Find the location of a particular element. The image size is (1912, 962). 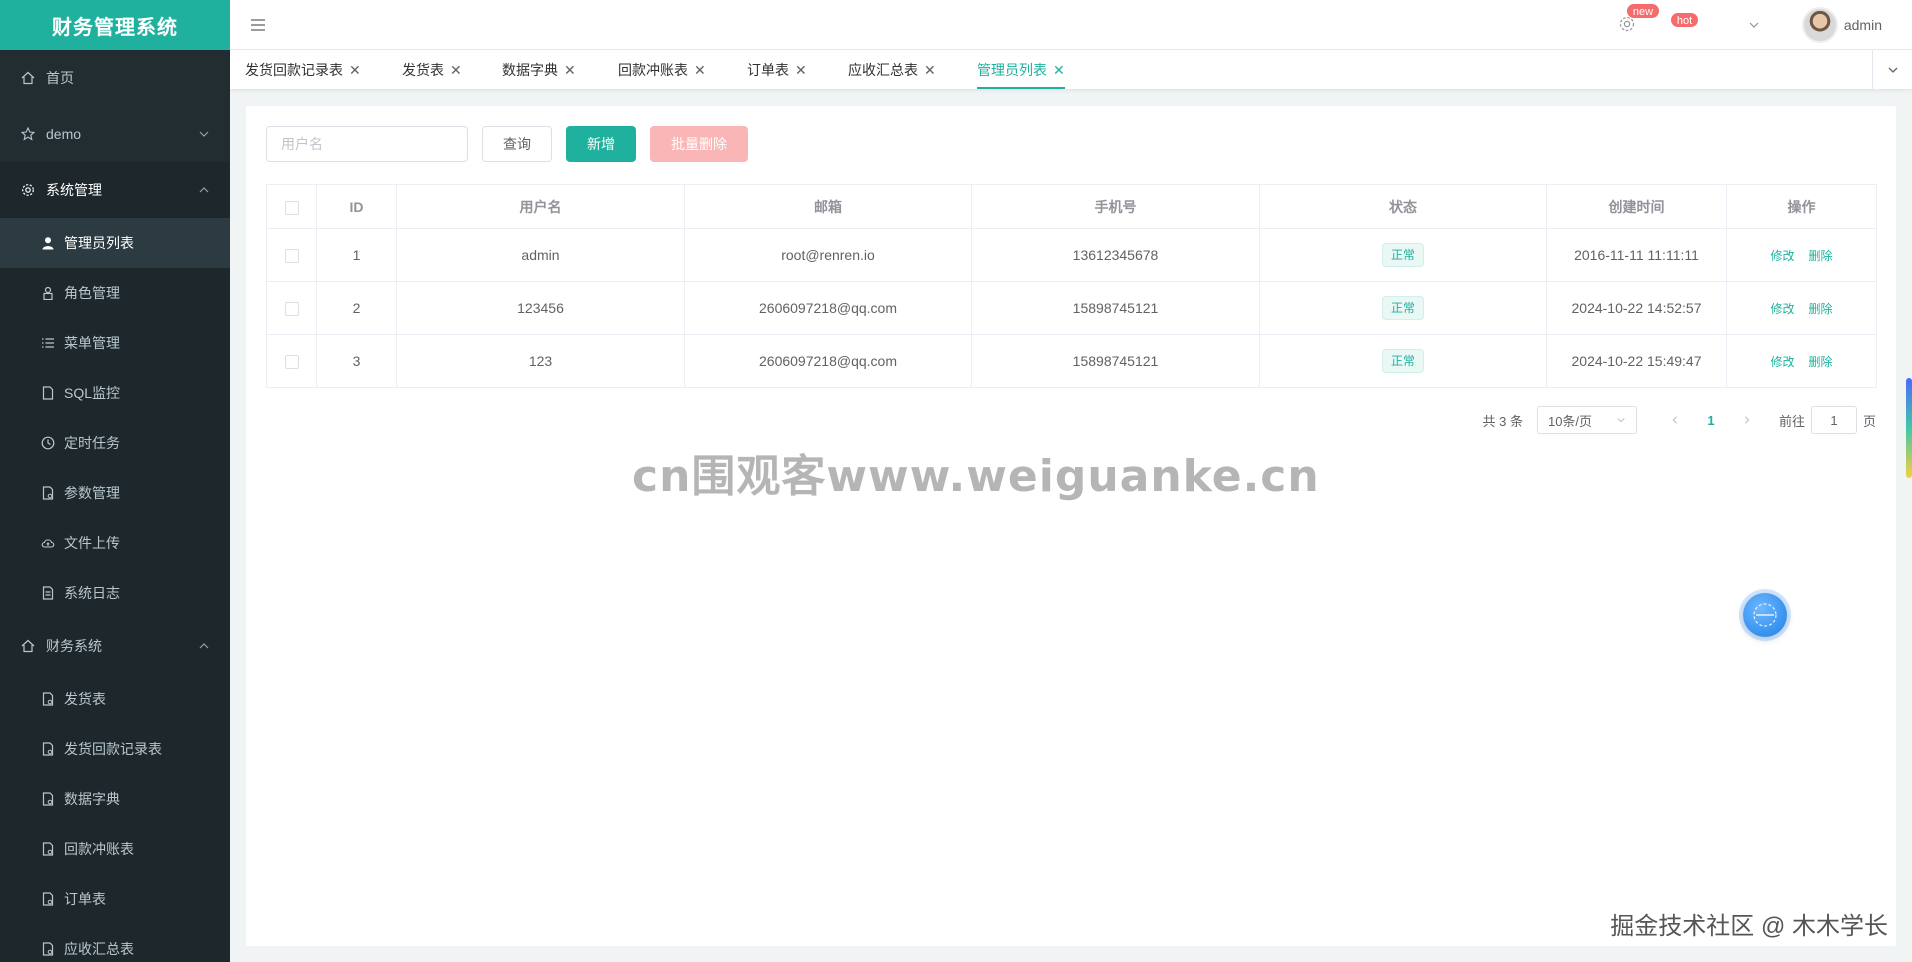

avatar is located at coordinates (1819, 25).